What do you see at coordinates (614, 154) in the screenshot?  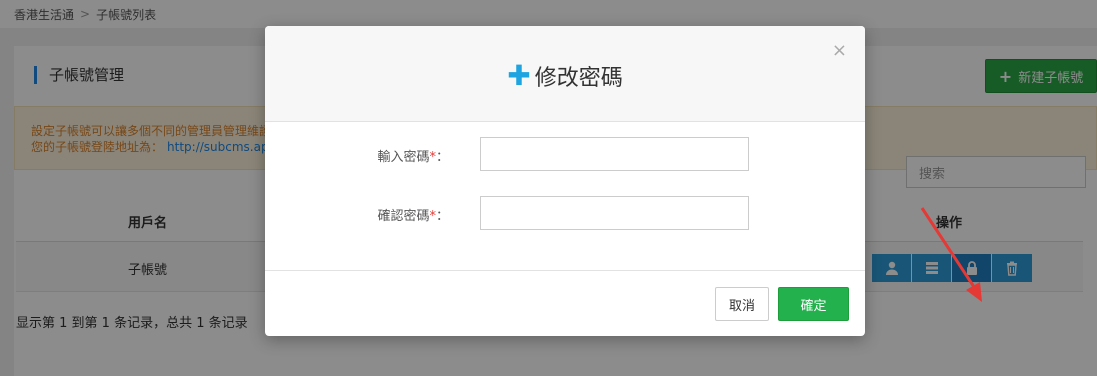 I see `password-input` at bounding box center [614, 154].